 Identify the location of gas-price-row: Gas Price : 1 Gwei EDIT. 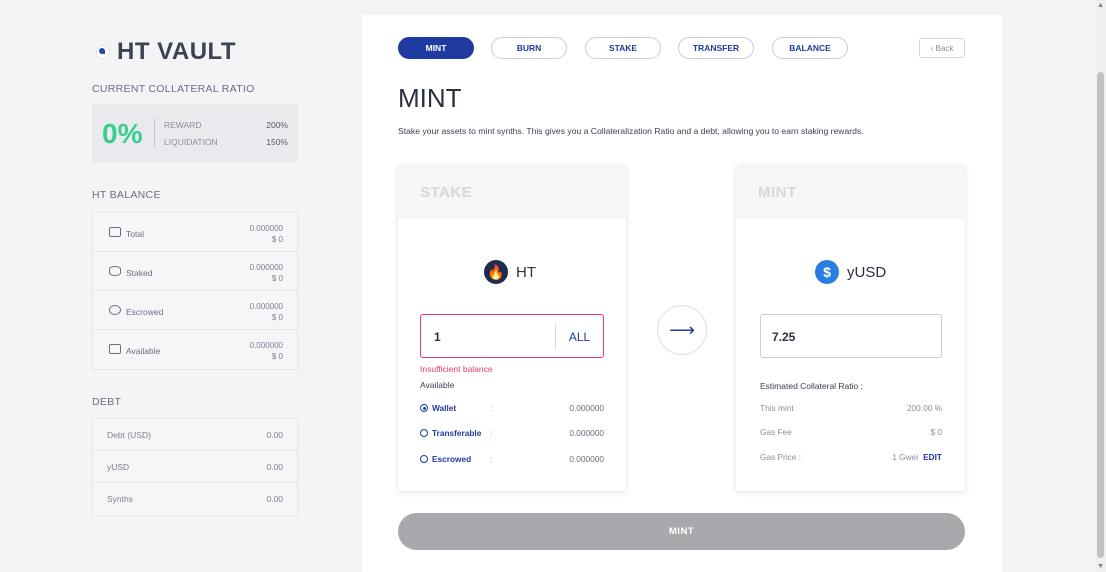
(851, 458).